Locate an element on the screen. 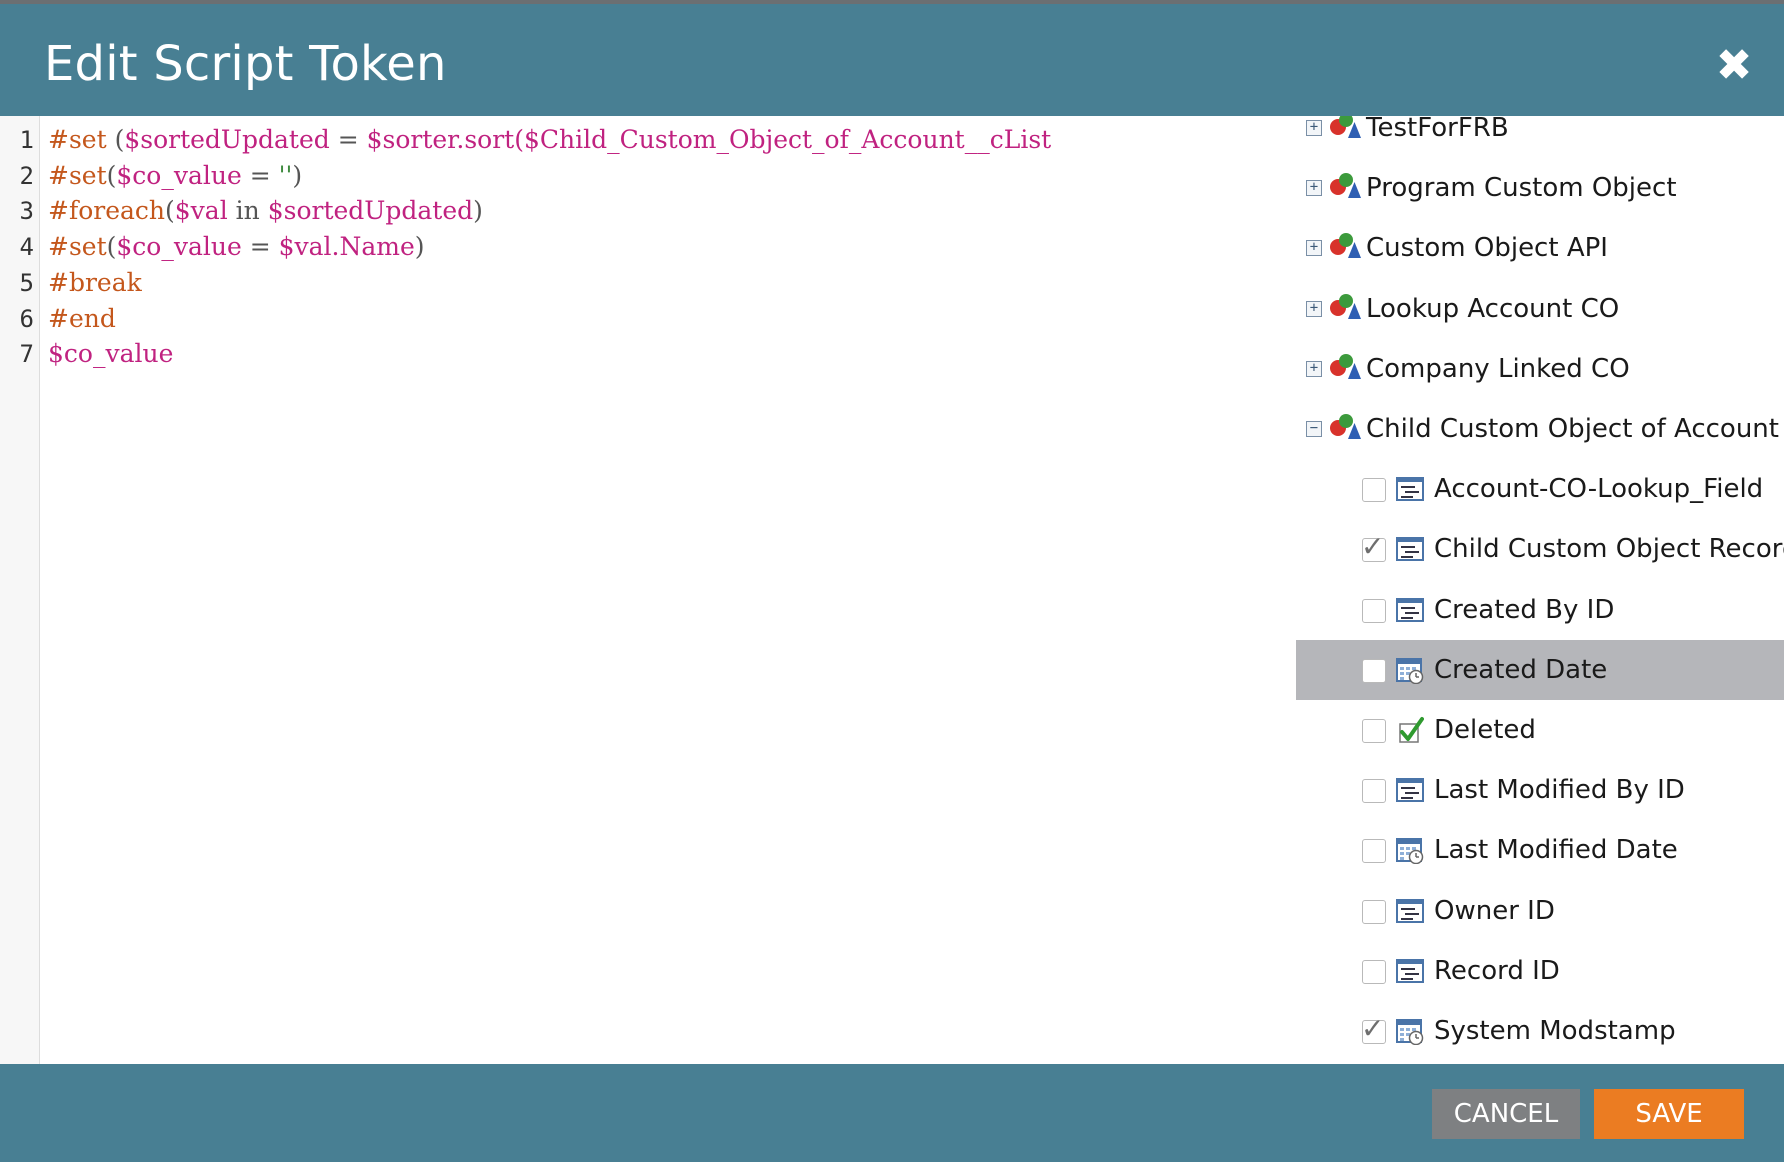 This screenshot has height=1162, width=1784. tree-field-label: Last Modified Date is located at coordinates (1556, 850).